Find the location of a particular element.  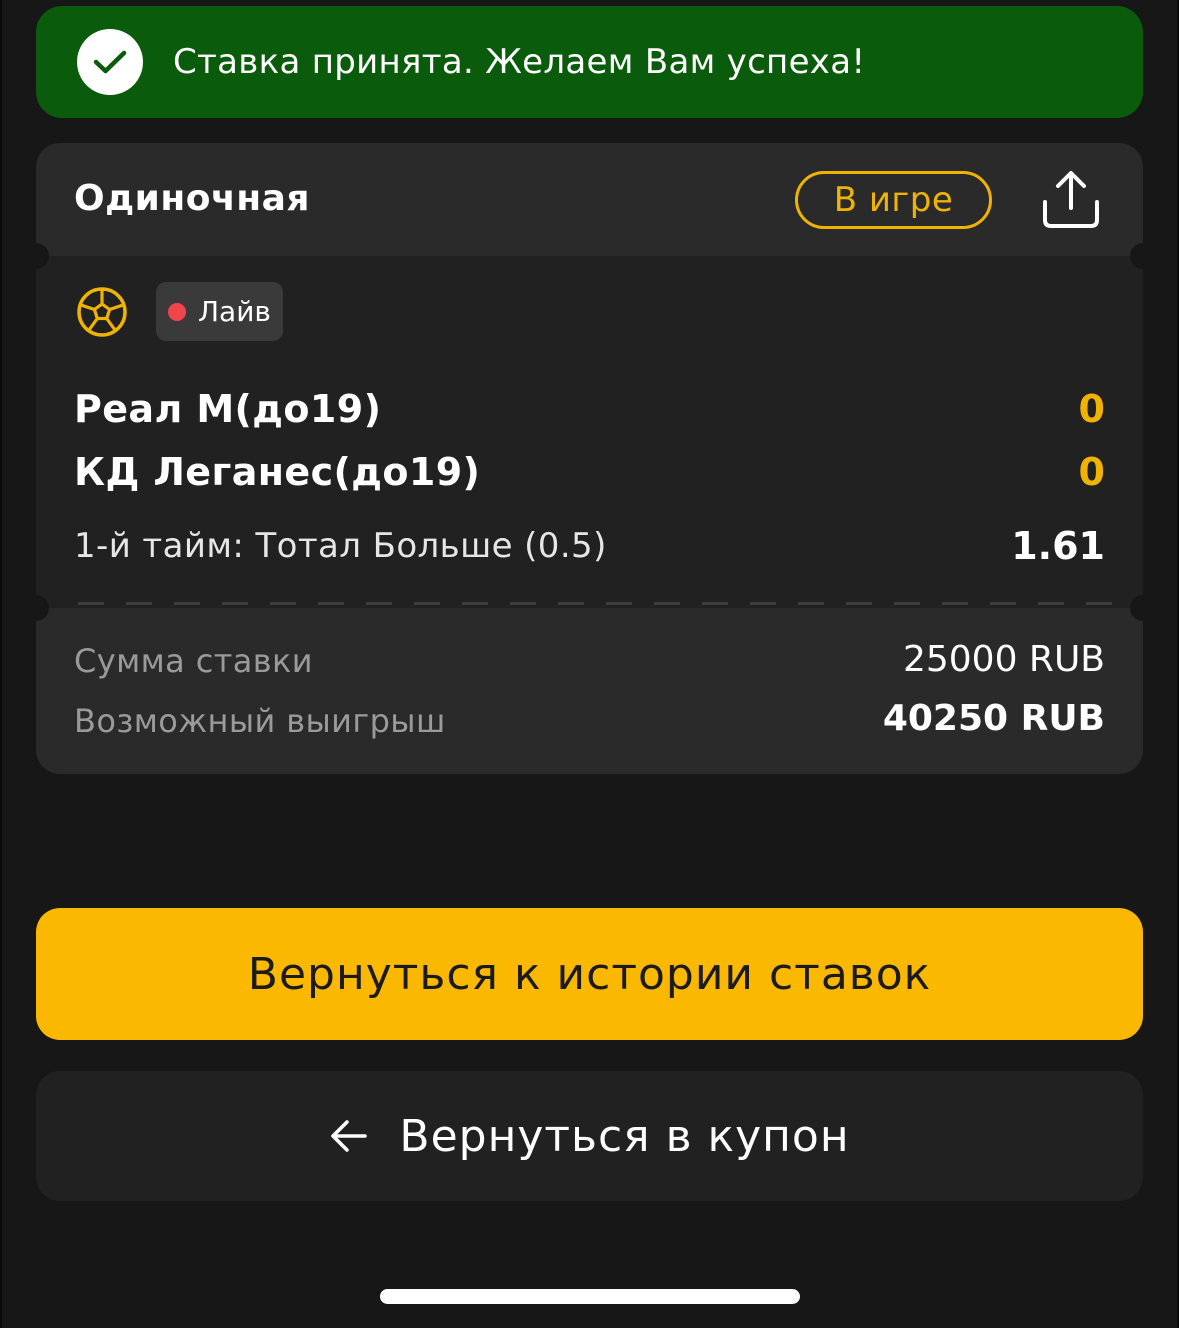

back-to-coupon-label: Вернуться в купон is located at coordinates (624, 1136).